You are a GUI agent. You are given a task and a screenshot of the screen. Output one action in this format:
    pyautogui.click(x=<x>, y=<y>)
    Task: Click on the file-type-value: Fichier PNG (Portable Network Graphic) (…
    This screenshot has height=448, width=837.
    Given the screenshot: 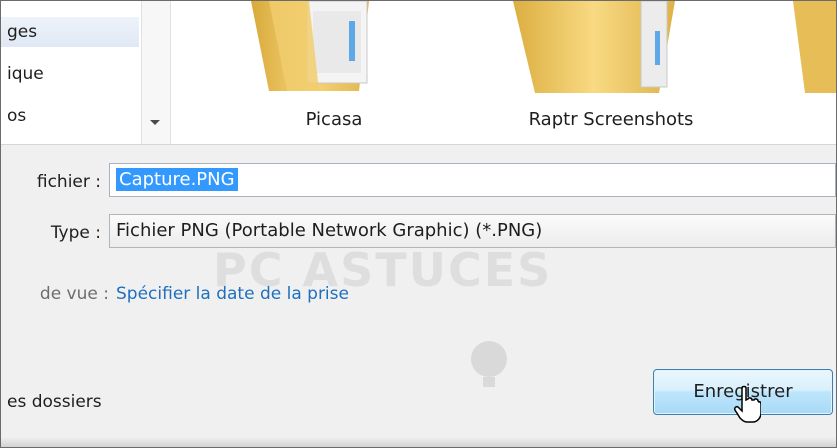 What is the action you would take?
    pyautogui.click(x=329, y=230)
    